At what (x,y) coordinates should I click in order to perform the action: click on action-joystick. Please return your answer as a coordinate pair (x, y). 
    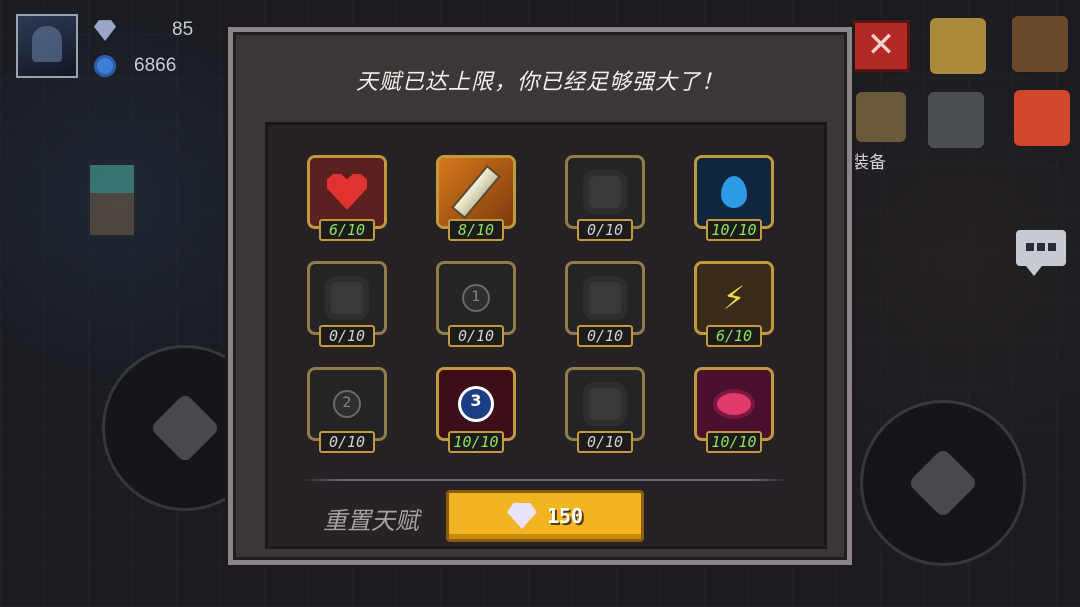
    Looking at the image, I should click on (943, 483).